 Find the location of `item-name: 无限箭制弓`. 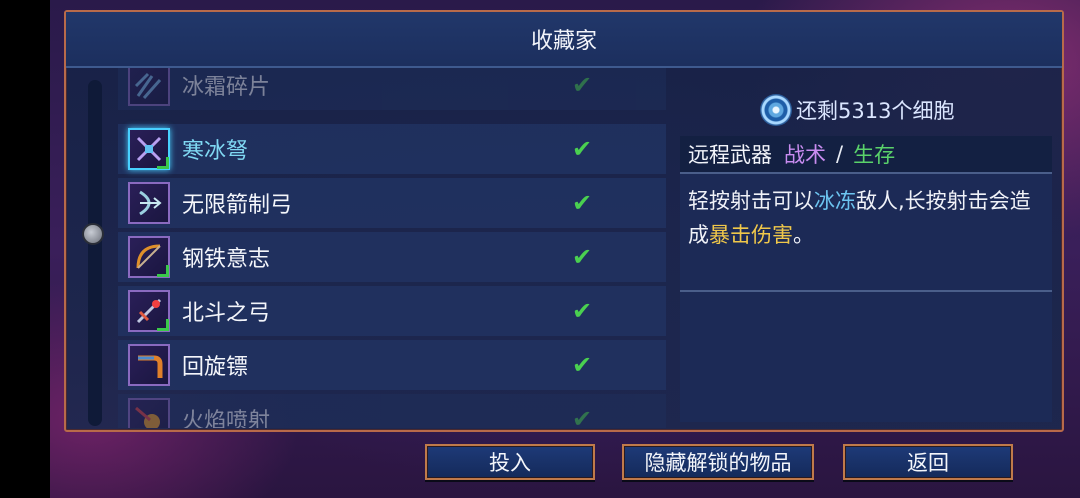

item-name: 无限箭制弓 is located at coordinates (237, 205).